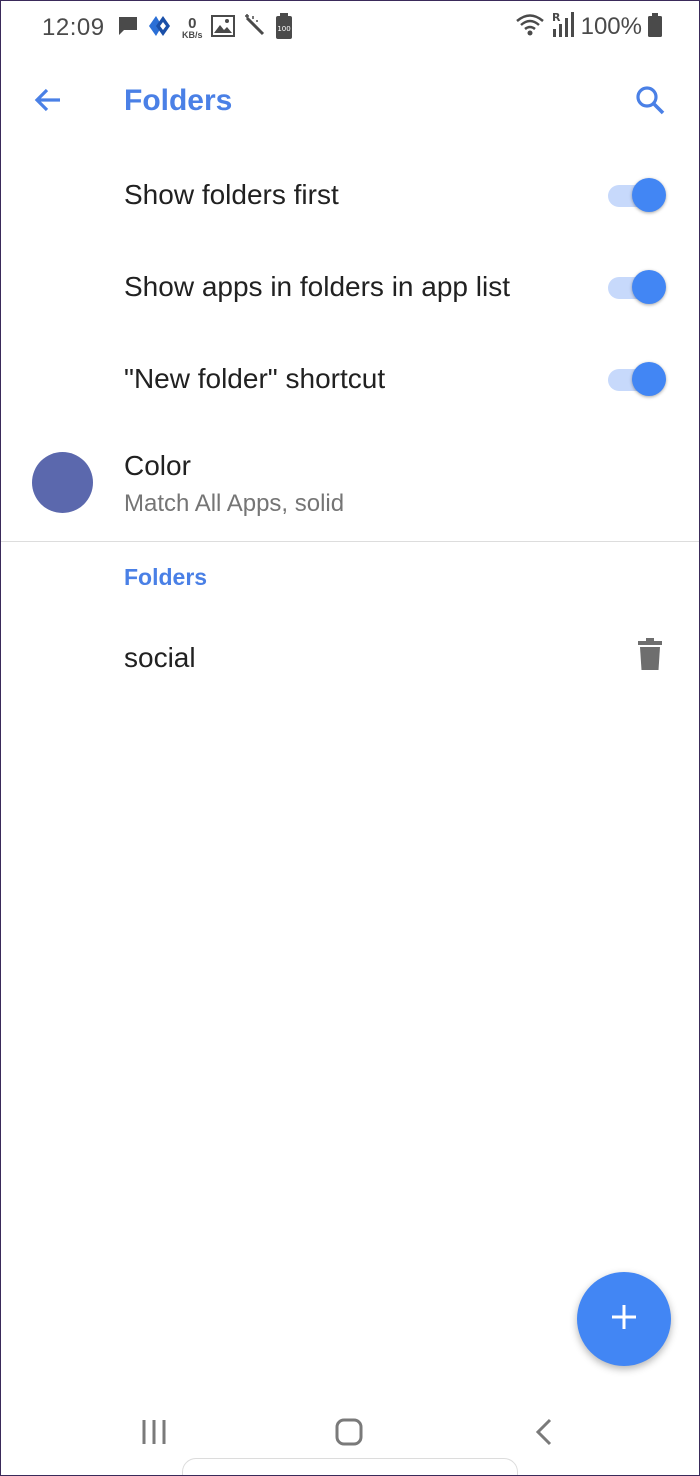 The height and width of the screenshot is (1476, 700). I want to click on search-button, so click(650, 102).